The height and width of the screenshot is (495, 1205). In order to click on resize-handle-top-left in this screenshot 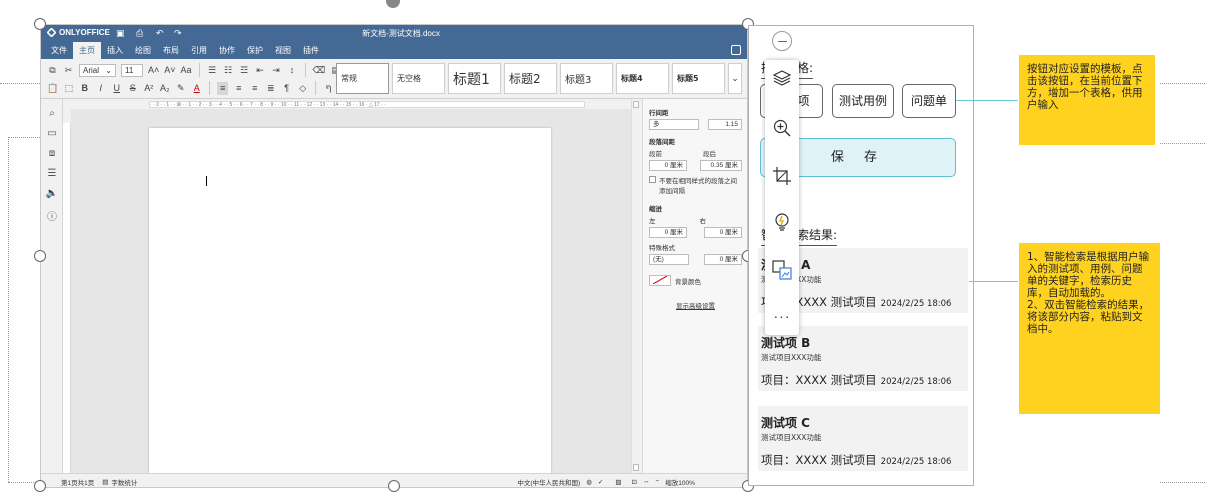, I will do `click(40, 24)`.